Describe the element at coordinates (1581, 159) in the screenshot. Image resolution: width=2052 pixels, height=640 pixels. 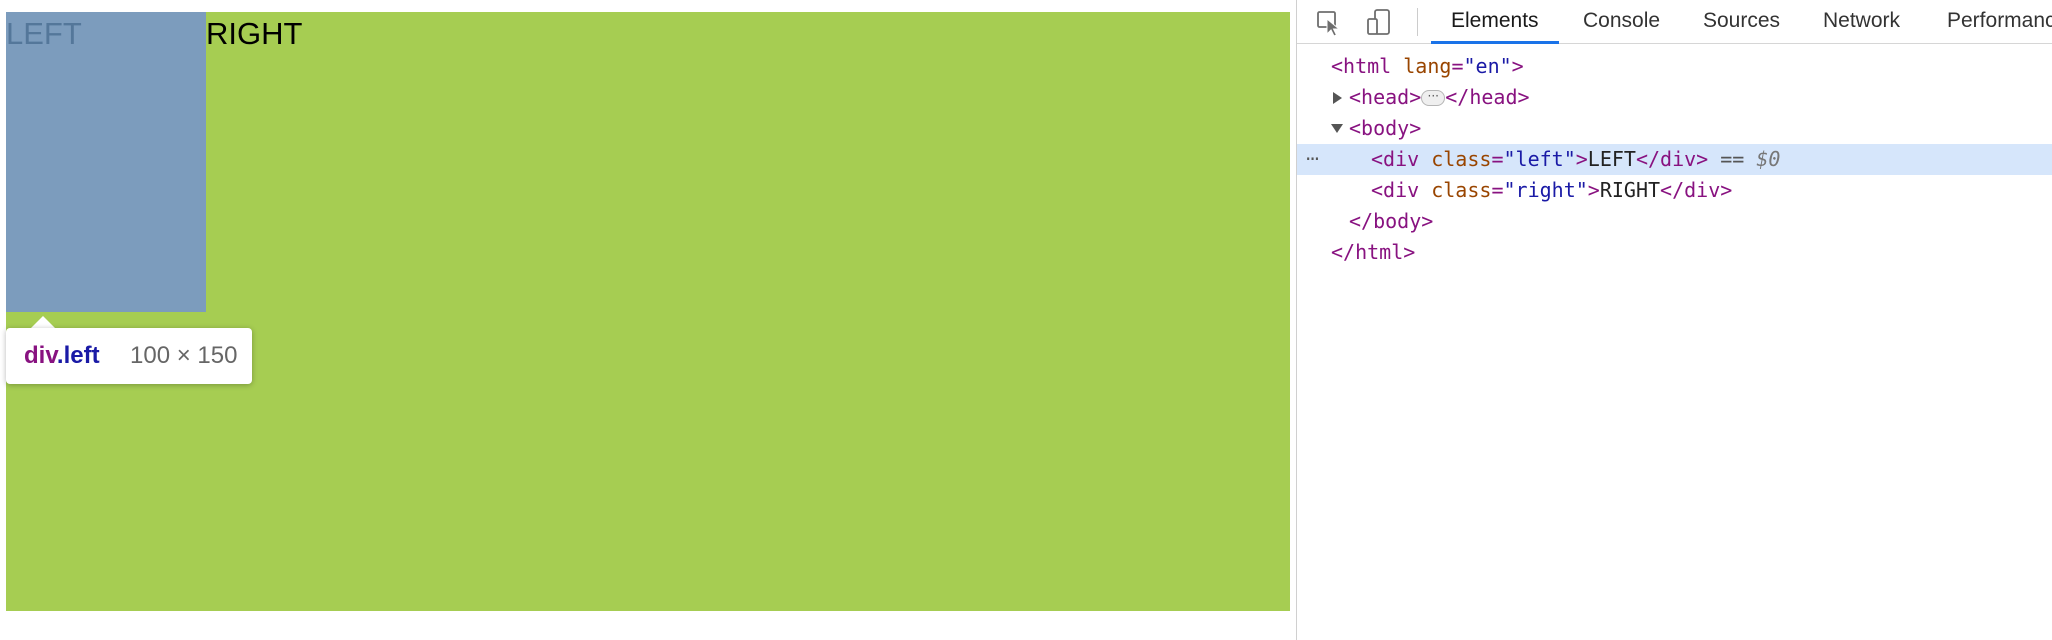
I see `div-left-close-angle: >` at that location.